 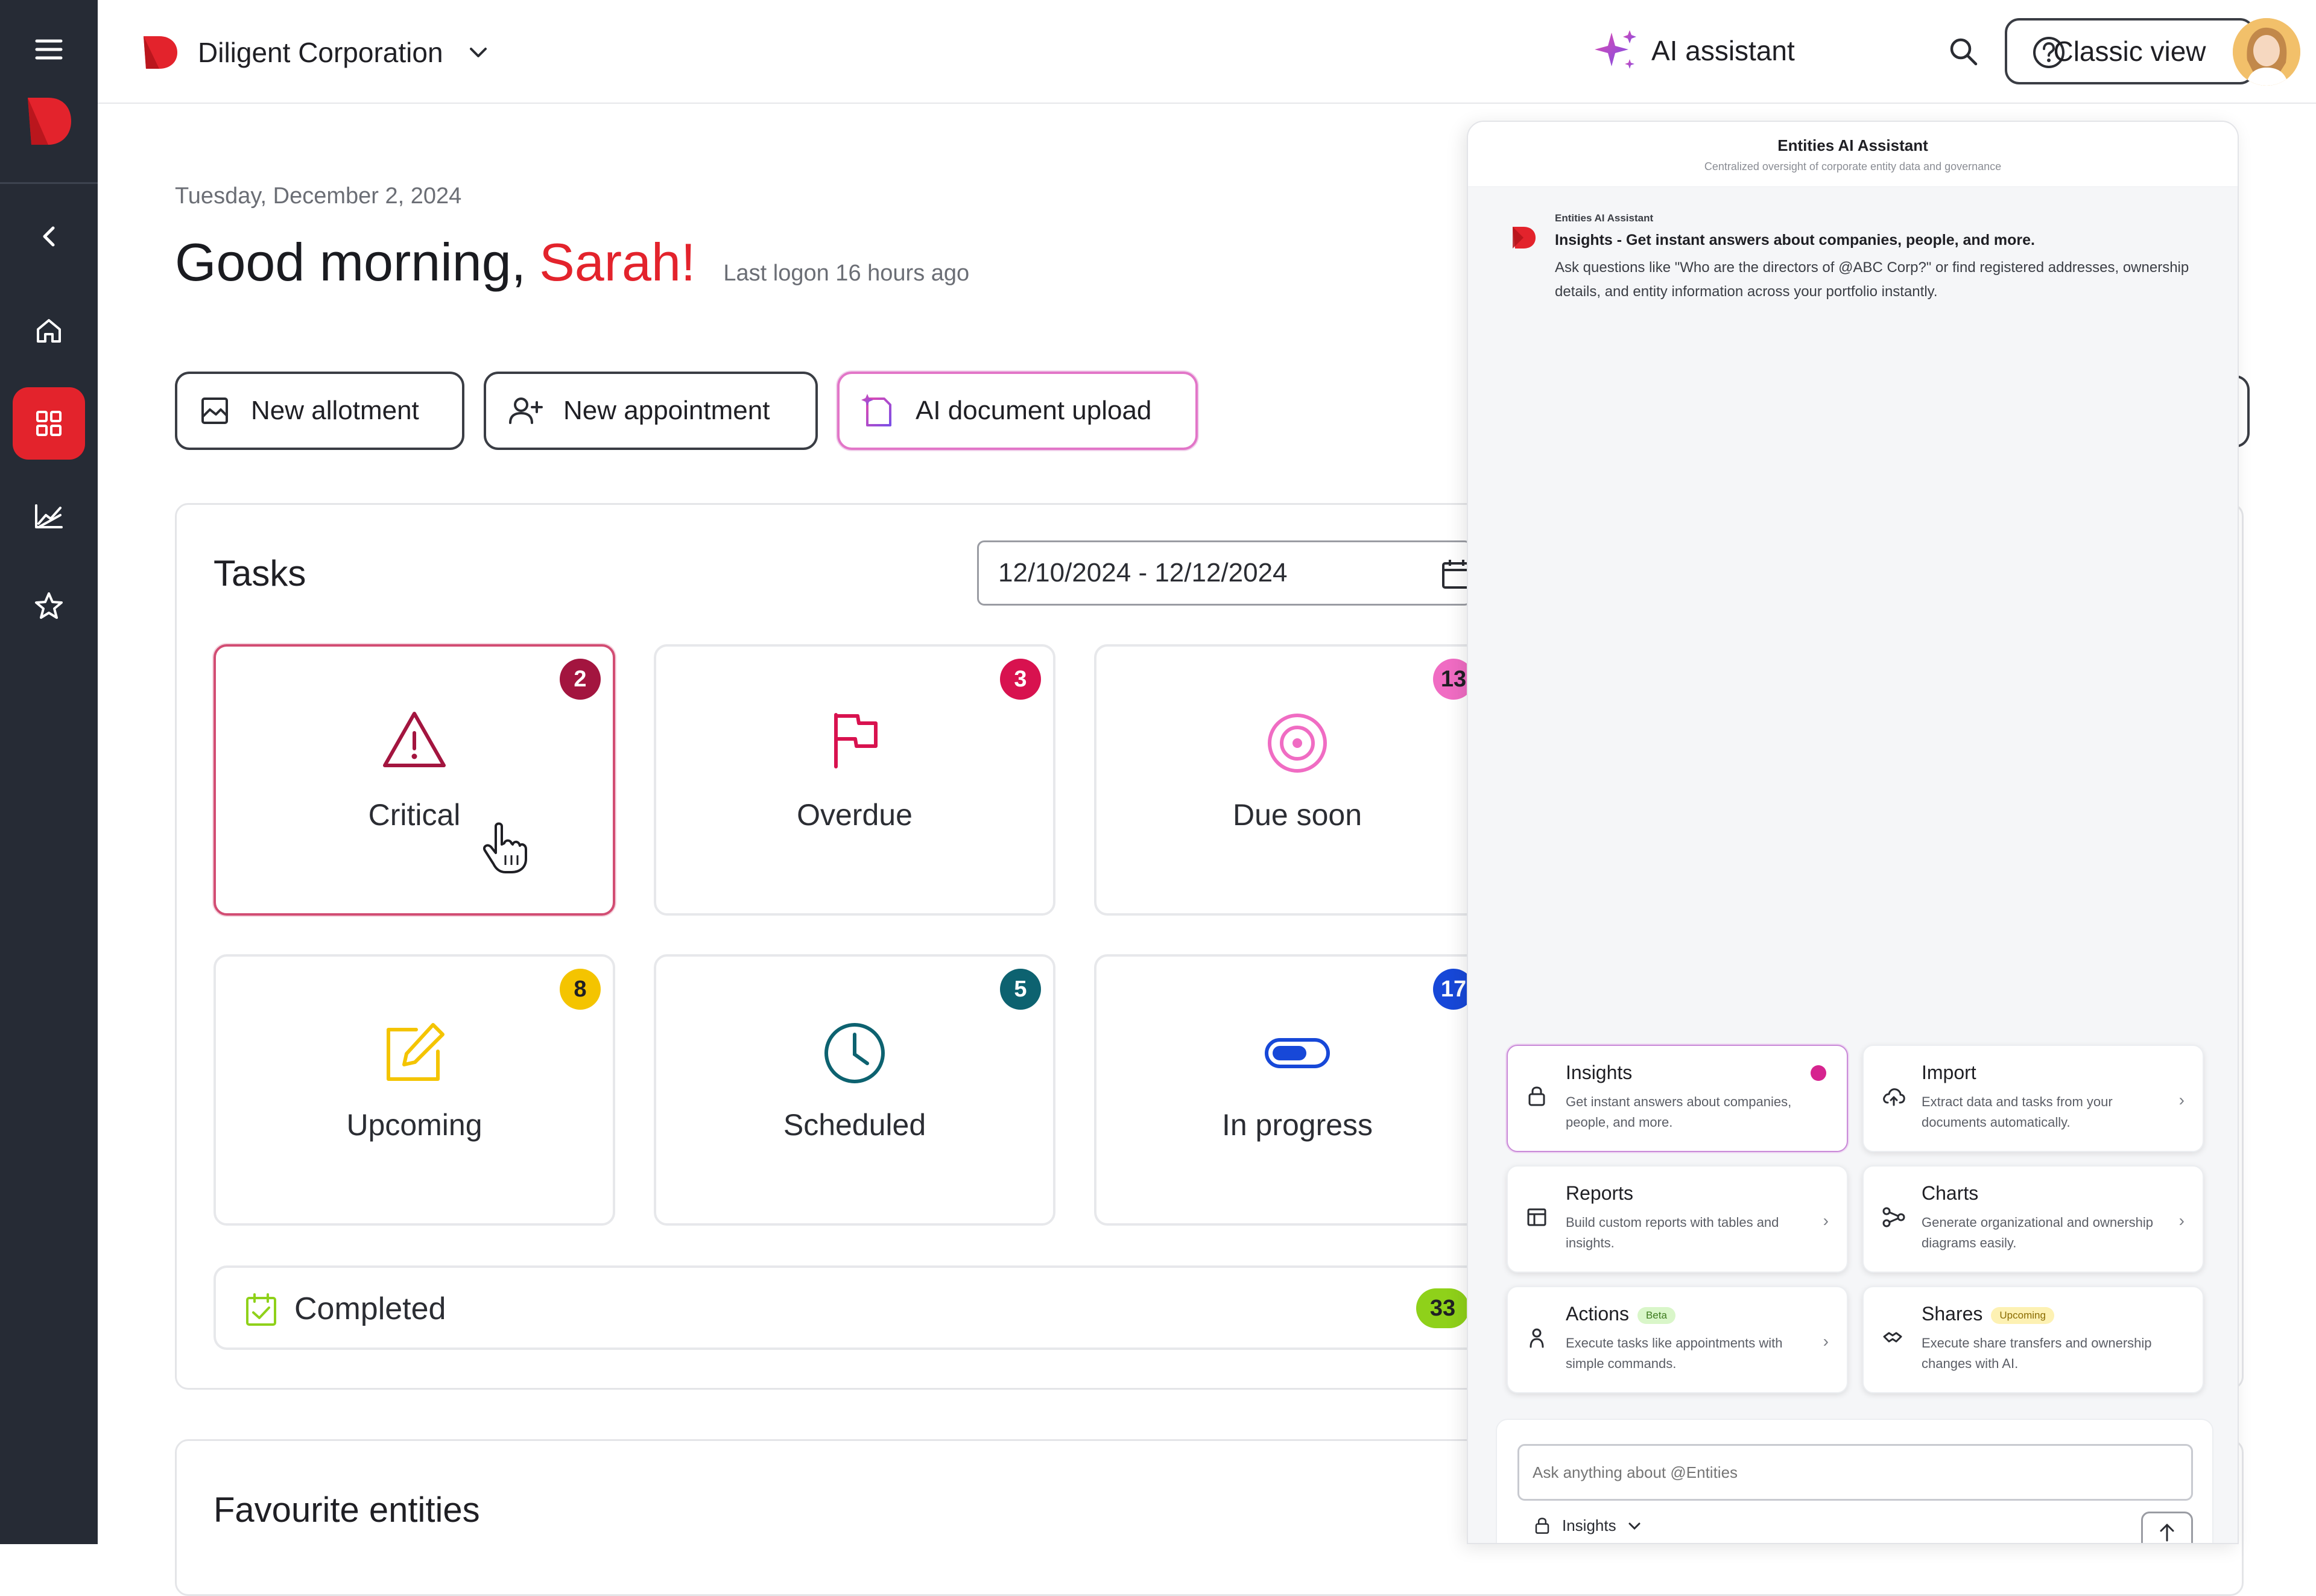 I want to click on classic-view-label: Classic view, so click(x=2129, y=51).